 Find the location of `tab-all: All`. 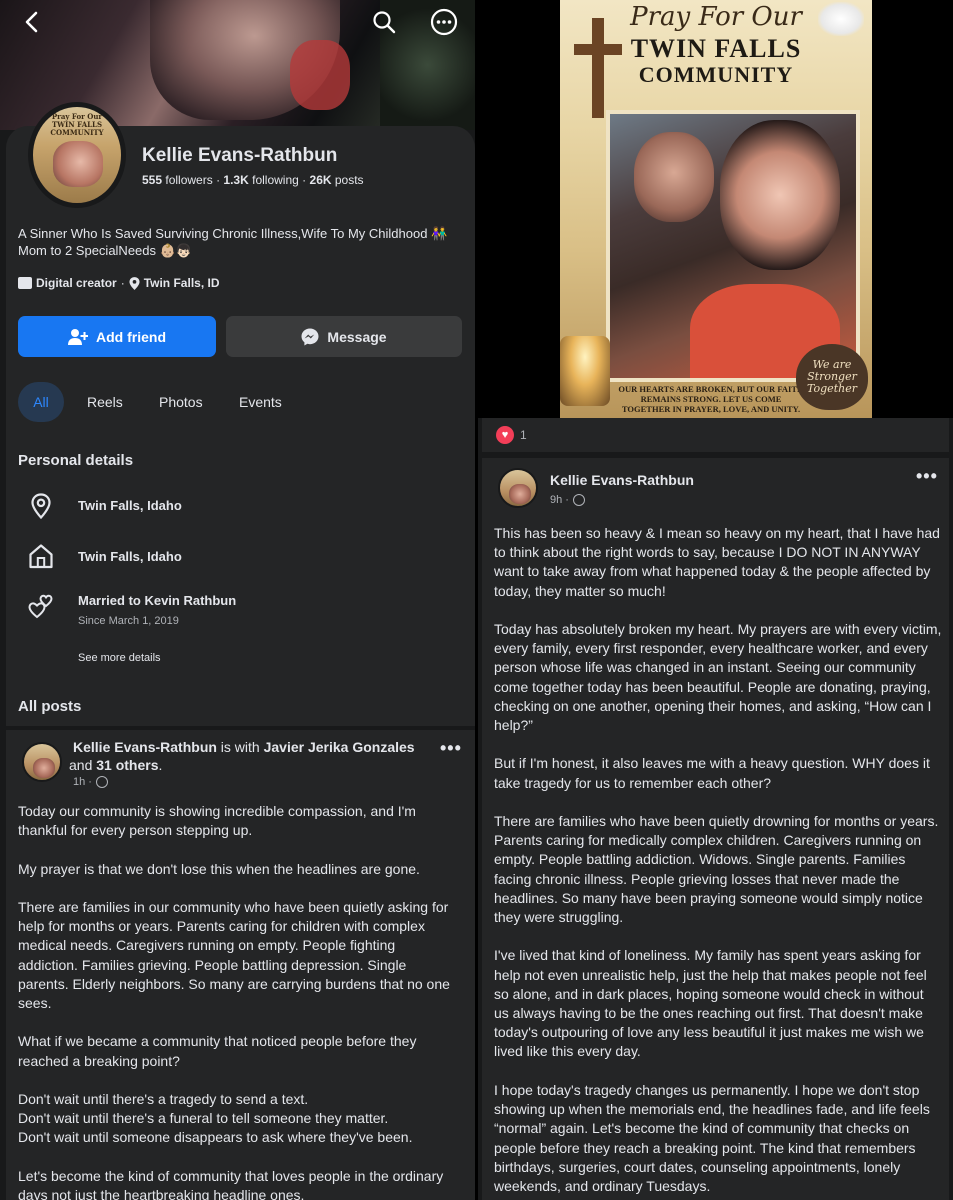

tab-all: All is located at coordinates (41, 402).